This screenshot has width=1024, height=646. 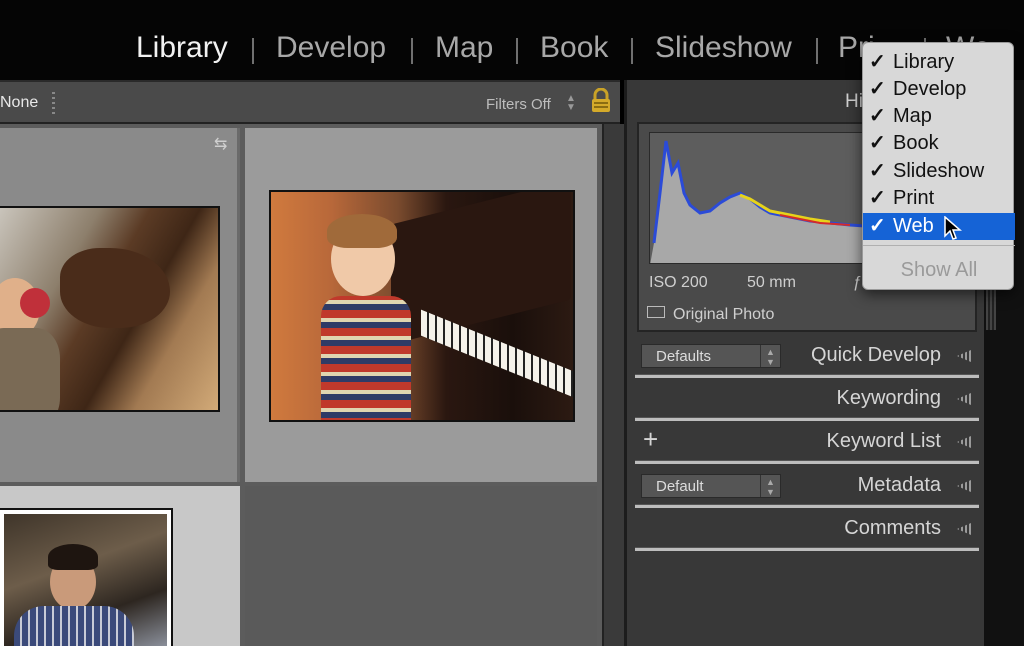 I want to click on exif-iso: ISO 200, so click(x=678, y=282).